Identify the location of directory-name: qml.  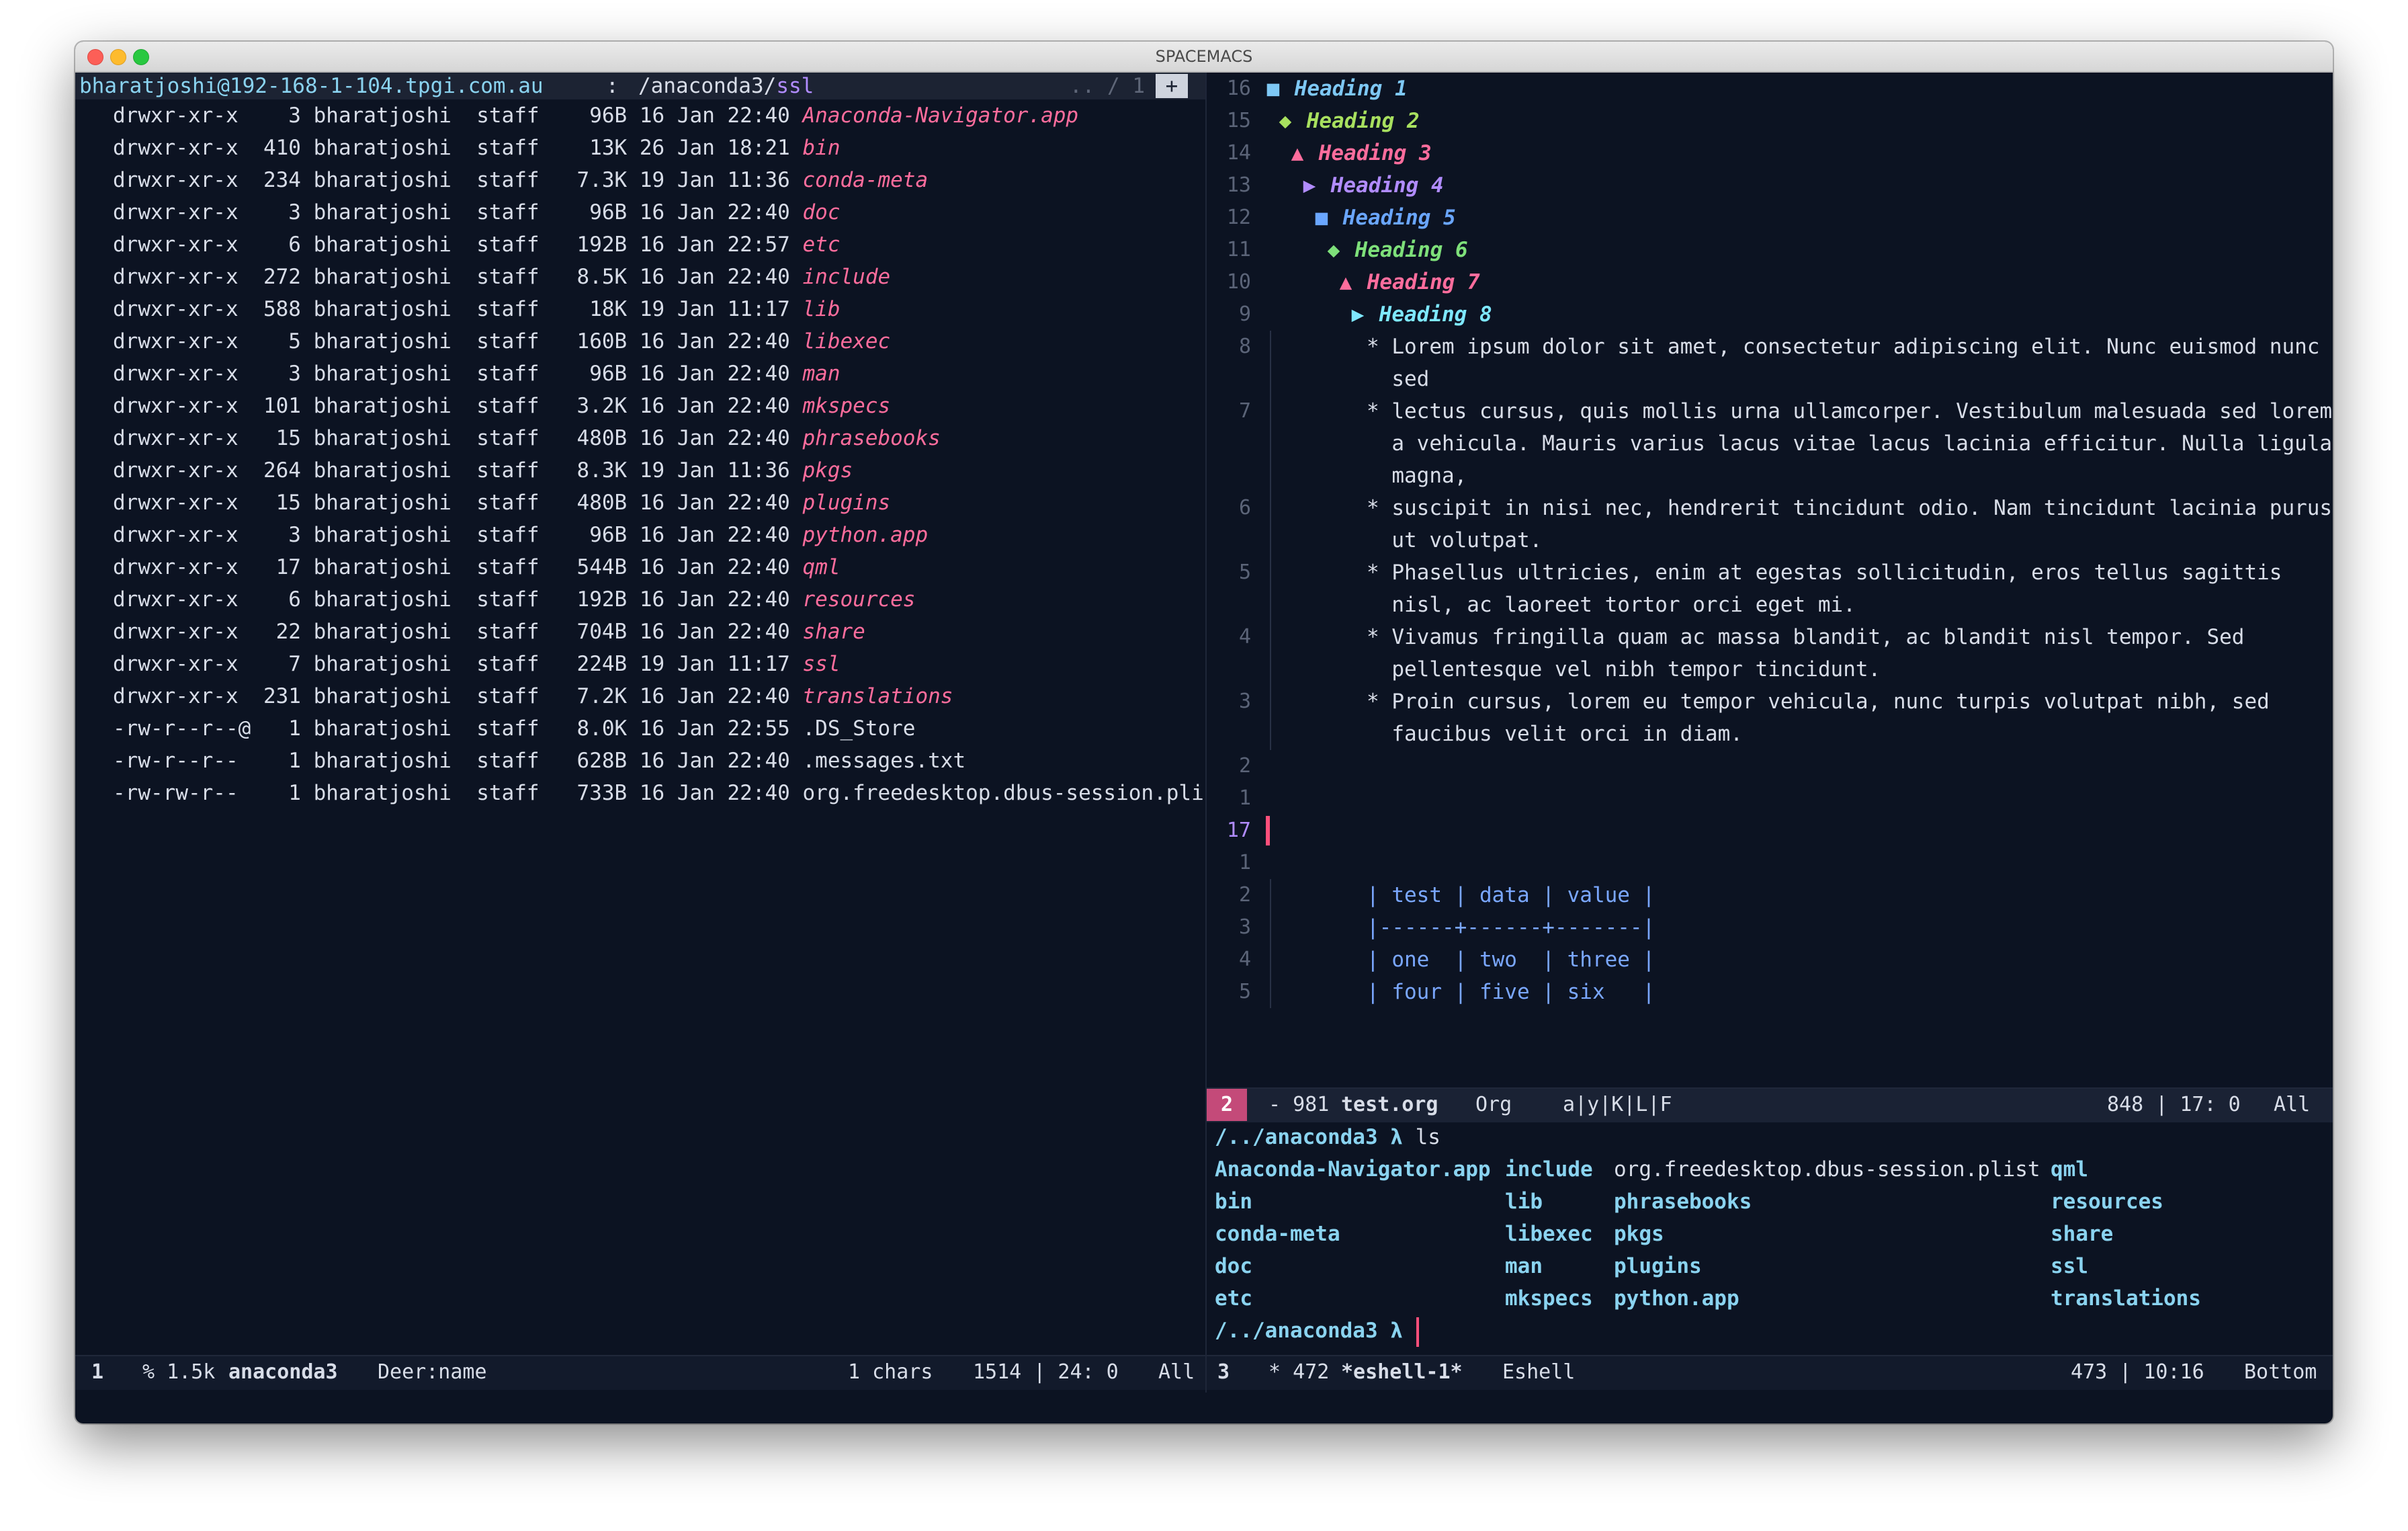
(822, 567).